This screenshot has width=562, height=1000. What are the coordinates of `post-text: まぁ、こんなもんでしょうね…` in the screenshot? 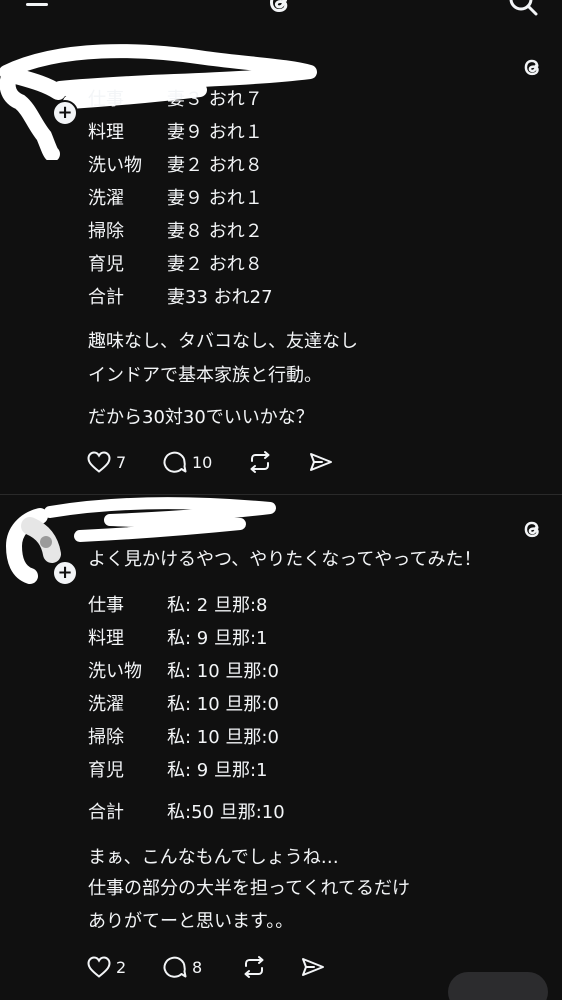 It's located at (213, 857).